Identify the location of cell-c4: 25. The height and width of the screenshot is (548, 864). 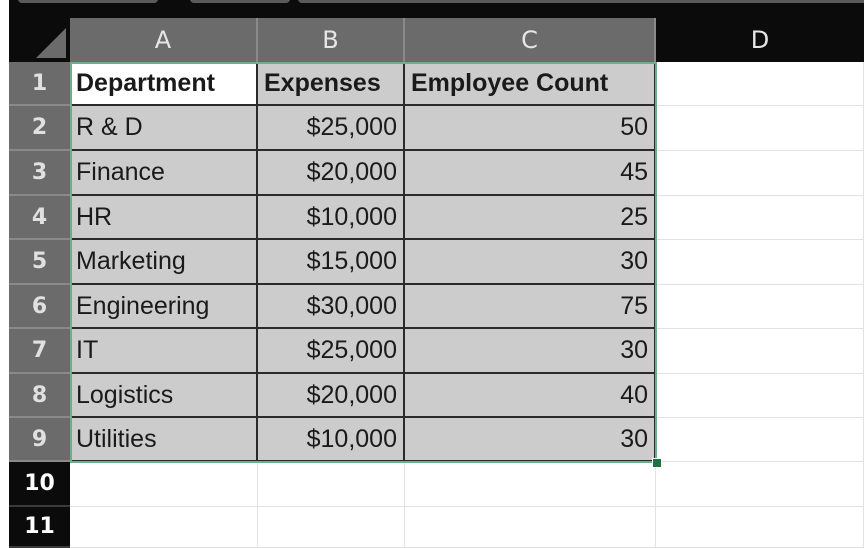
(530, 218).